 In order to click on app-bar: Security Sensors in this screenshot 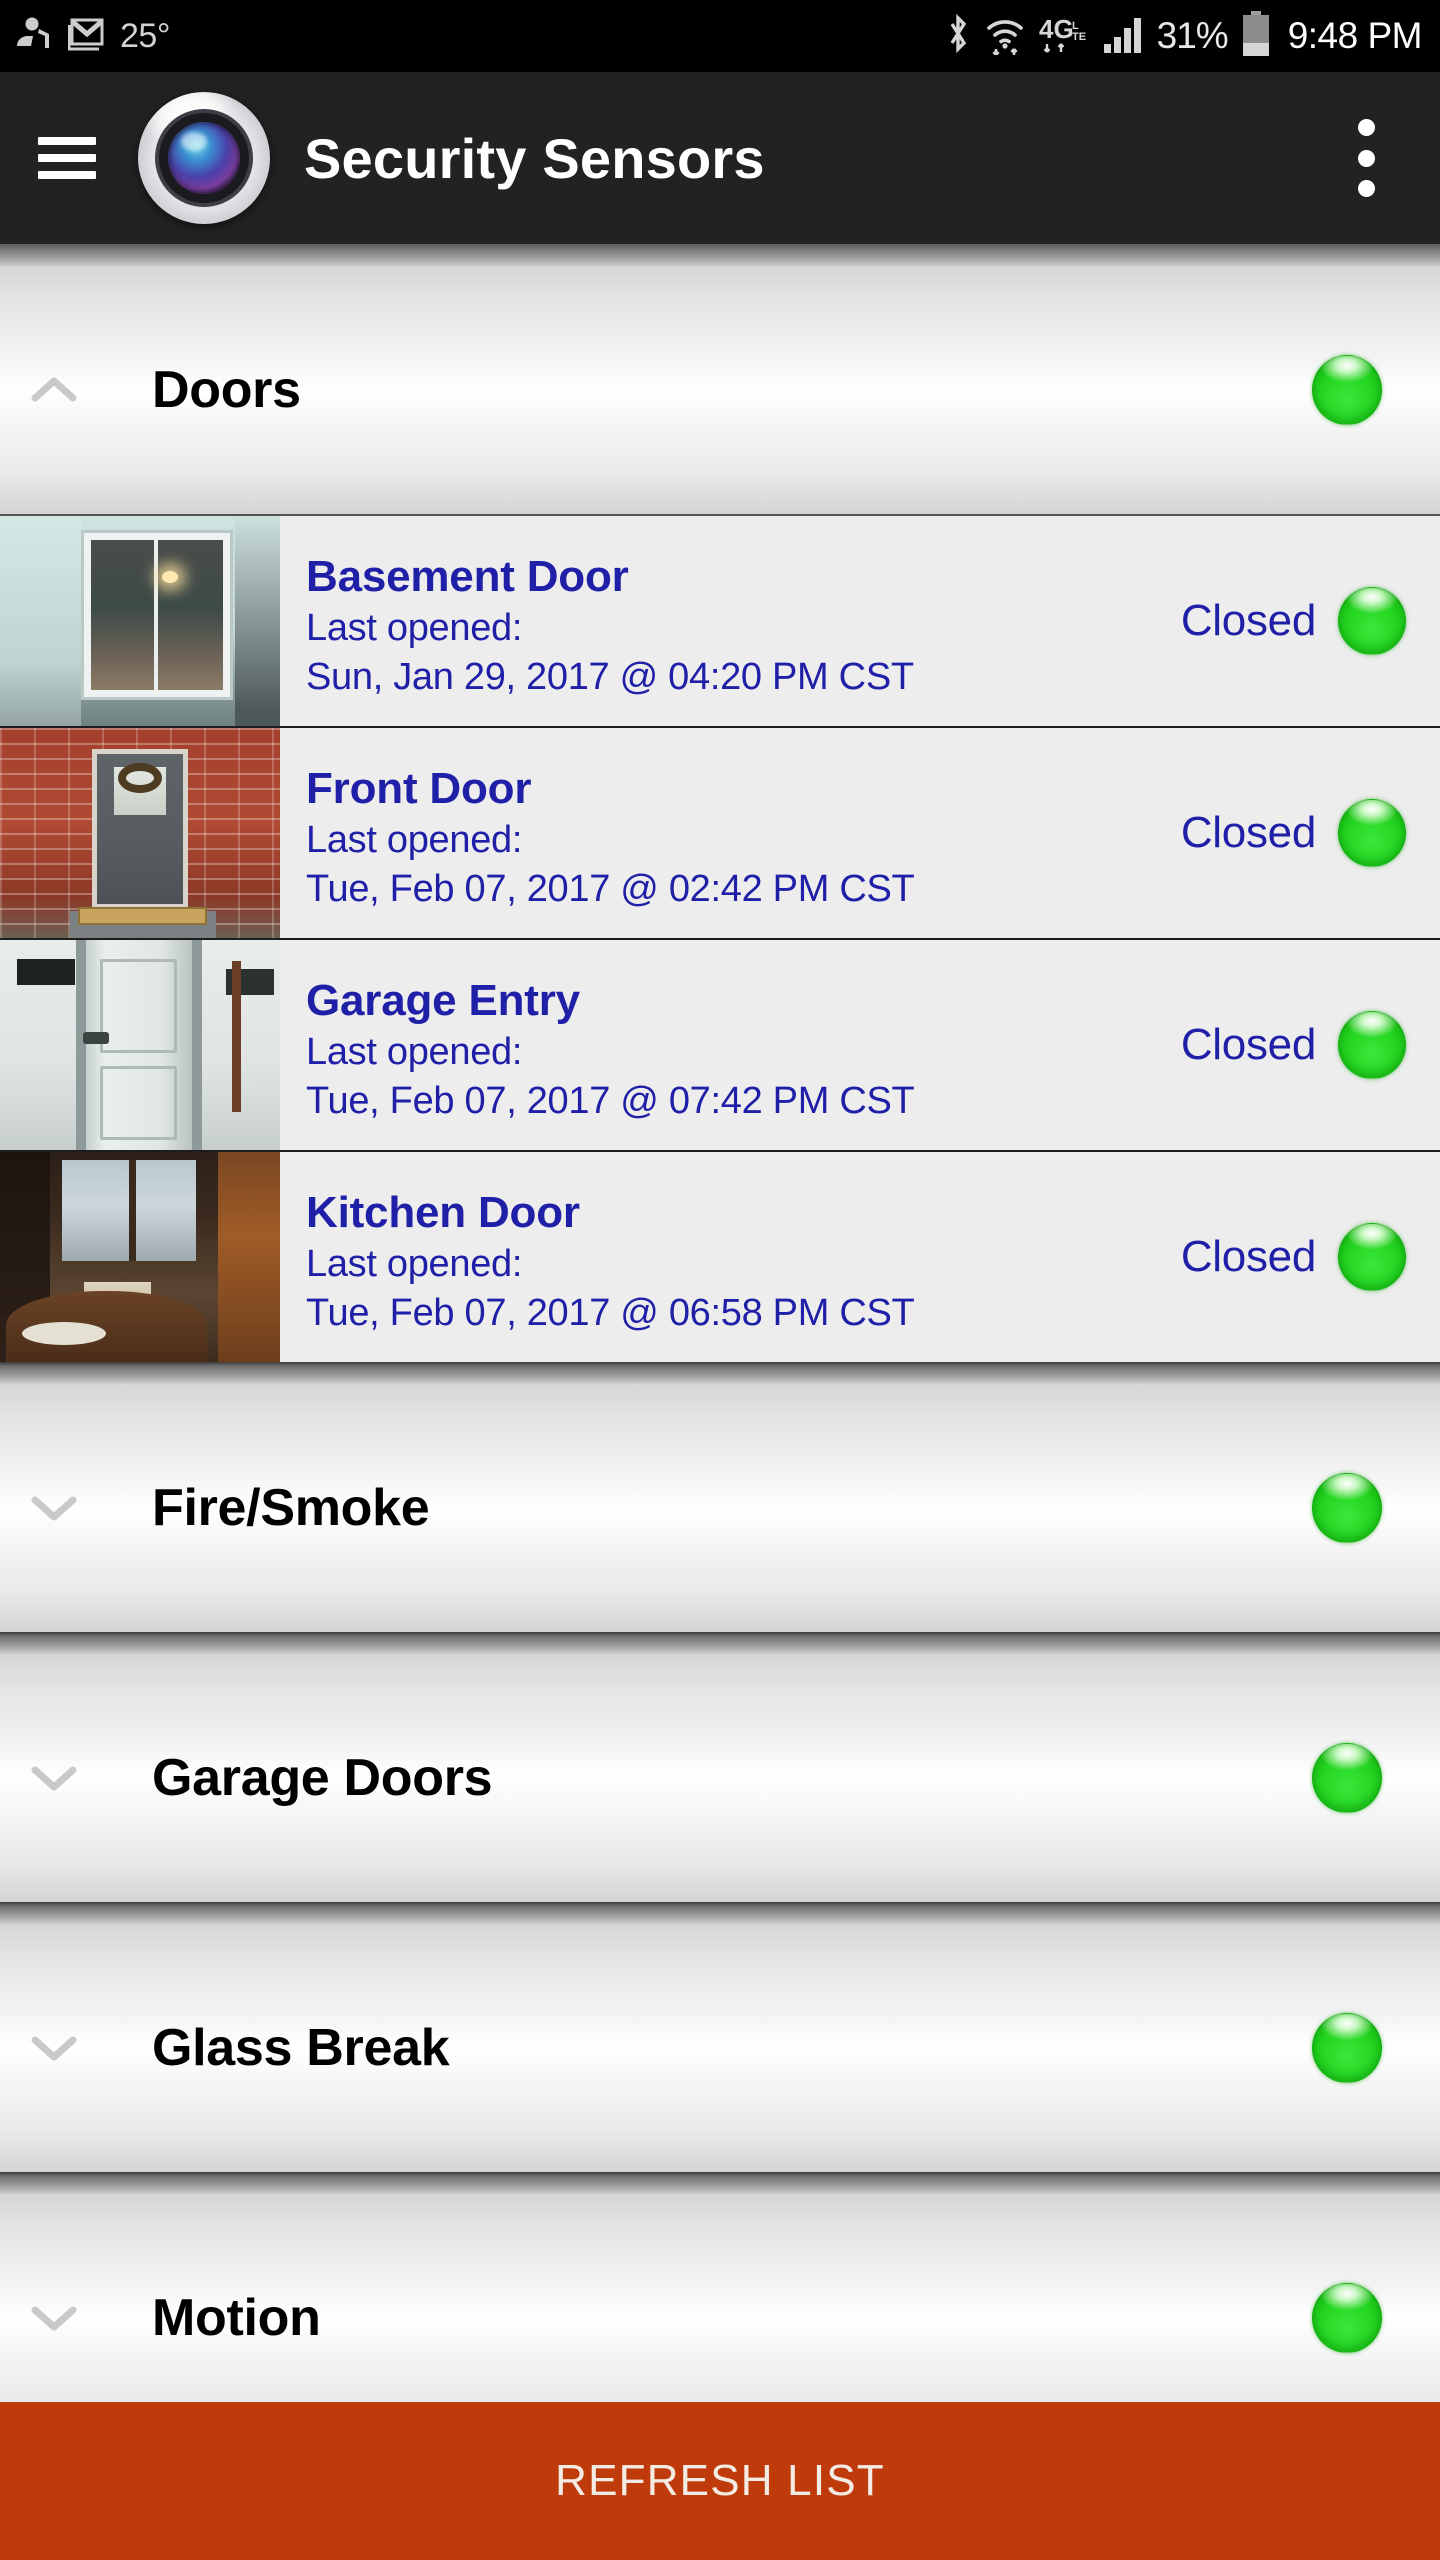, I will do `click(720, 158)`.